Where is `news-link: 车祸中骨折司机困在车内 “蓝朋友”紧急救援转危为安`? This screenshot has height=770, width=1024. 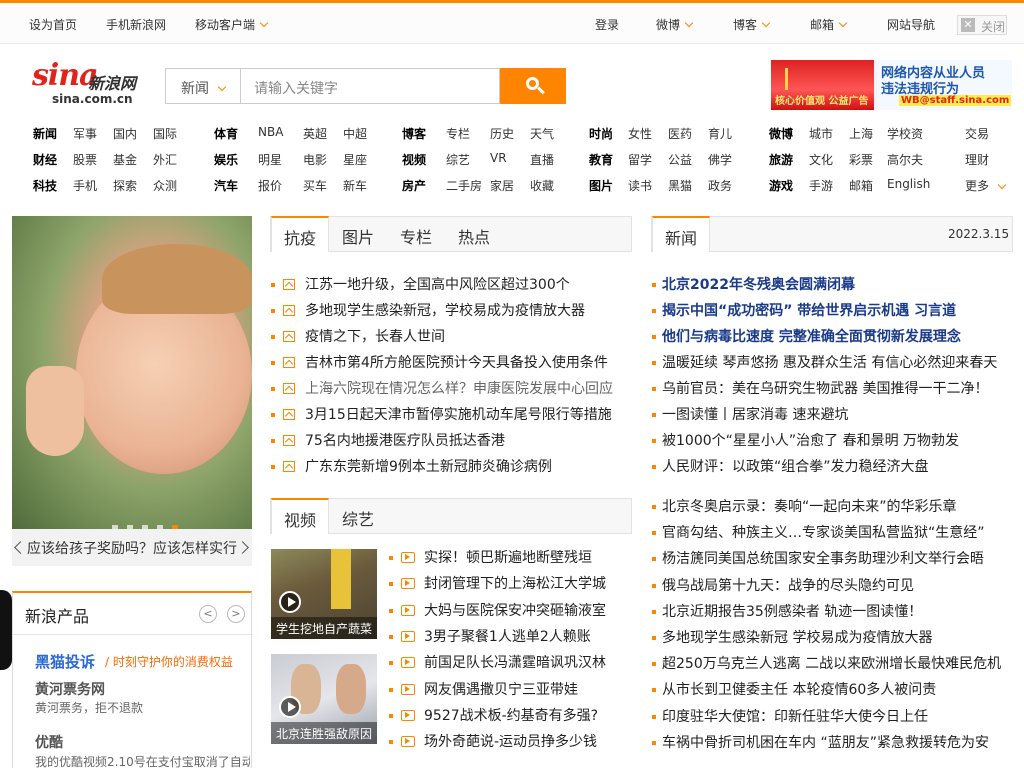 news-link: 车祸中骨折司机困在车内 “蓝朋友”紧急救援转危为安 is located at coordinates (825, 742).